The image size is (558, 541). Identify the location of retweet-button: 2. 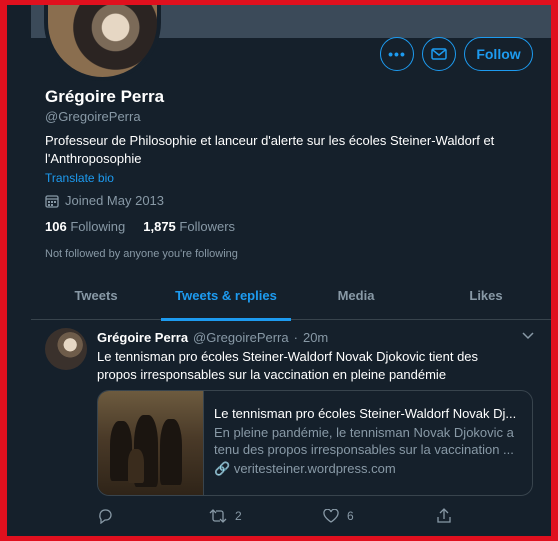
(266, 516).